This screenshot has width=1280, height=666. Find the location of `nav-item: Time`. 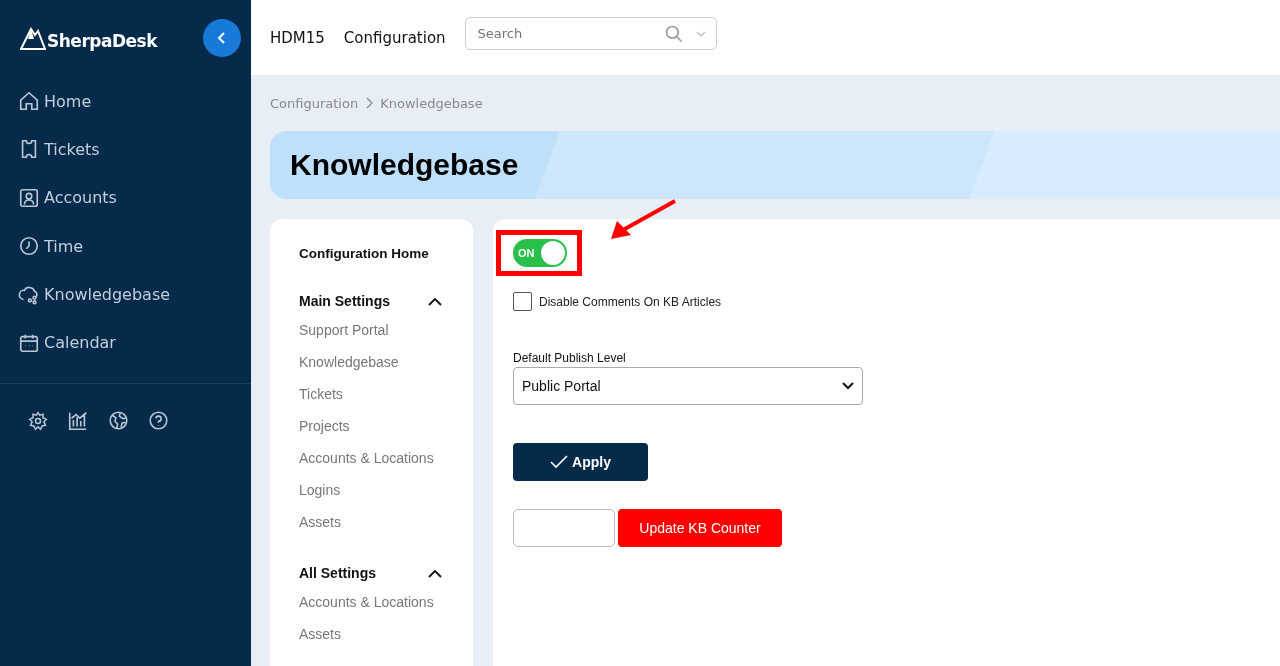

nav-item: Time is located at coordinates (125, 246).